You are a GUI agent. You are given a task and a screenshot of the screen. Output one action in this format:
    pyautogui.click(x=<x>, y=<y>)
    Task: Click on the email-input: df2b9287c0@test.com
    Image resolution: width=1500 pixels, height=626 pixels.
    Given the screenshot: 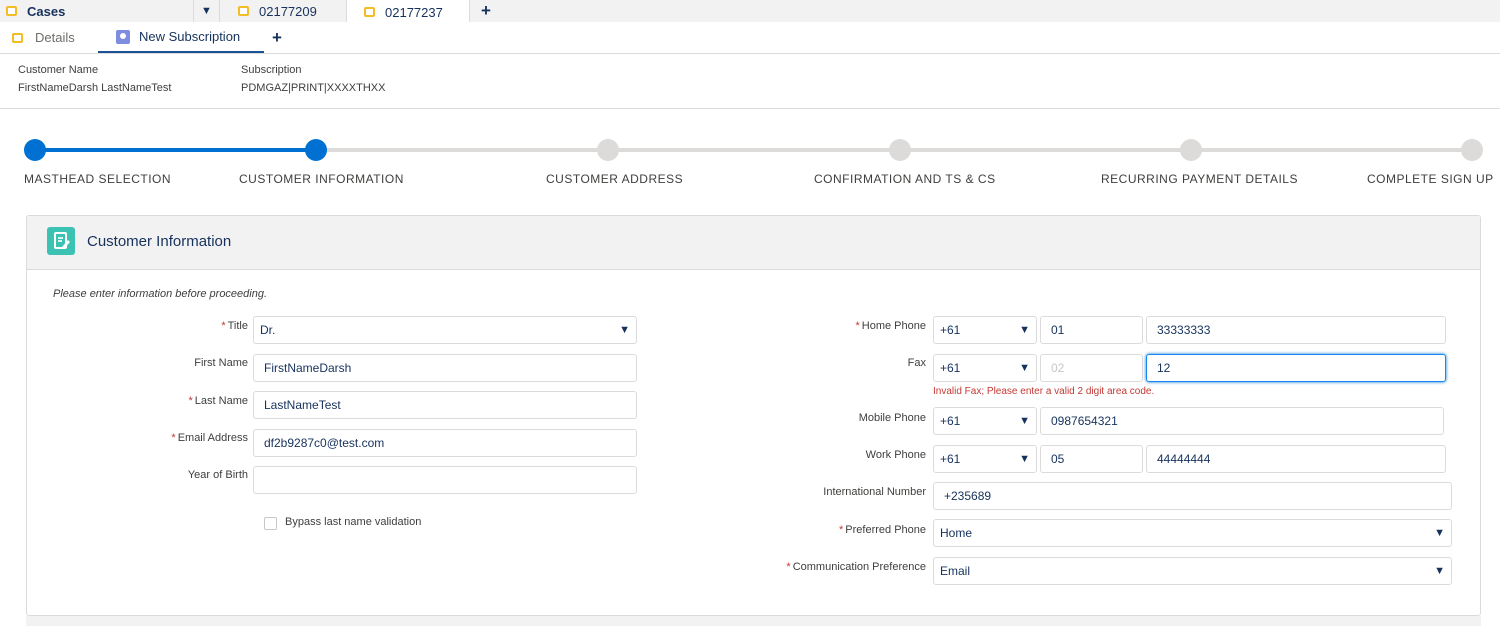 What is the action you would take?
    pyautogui.click(x=445, y=443)
    